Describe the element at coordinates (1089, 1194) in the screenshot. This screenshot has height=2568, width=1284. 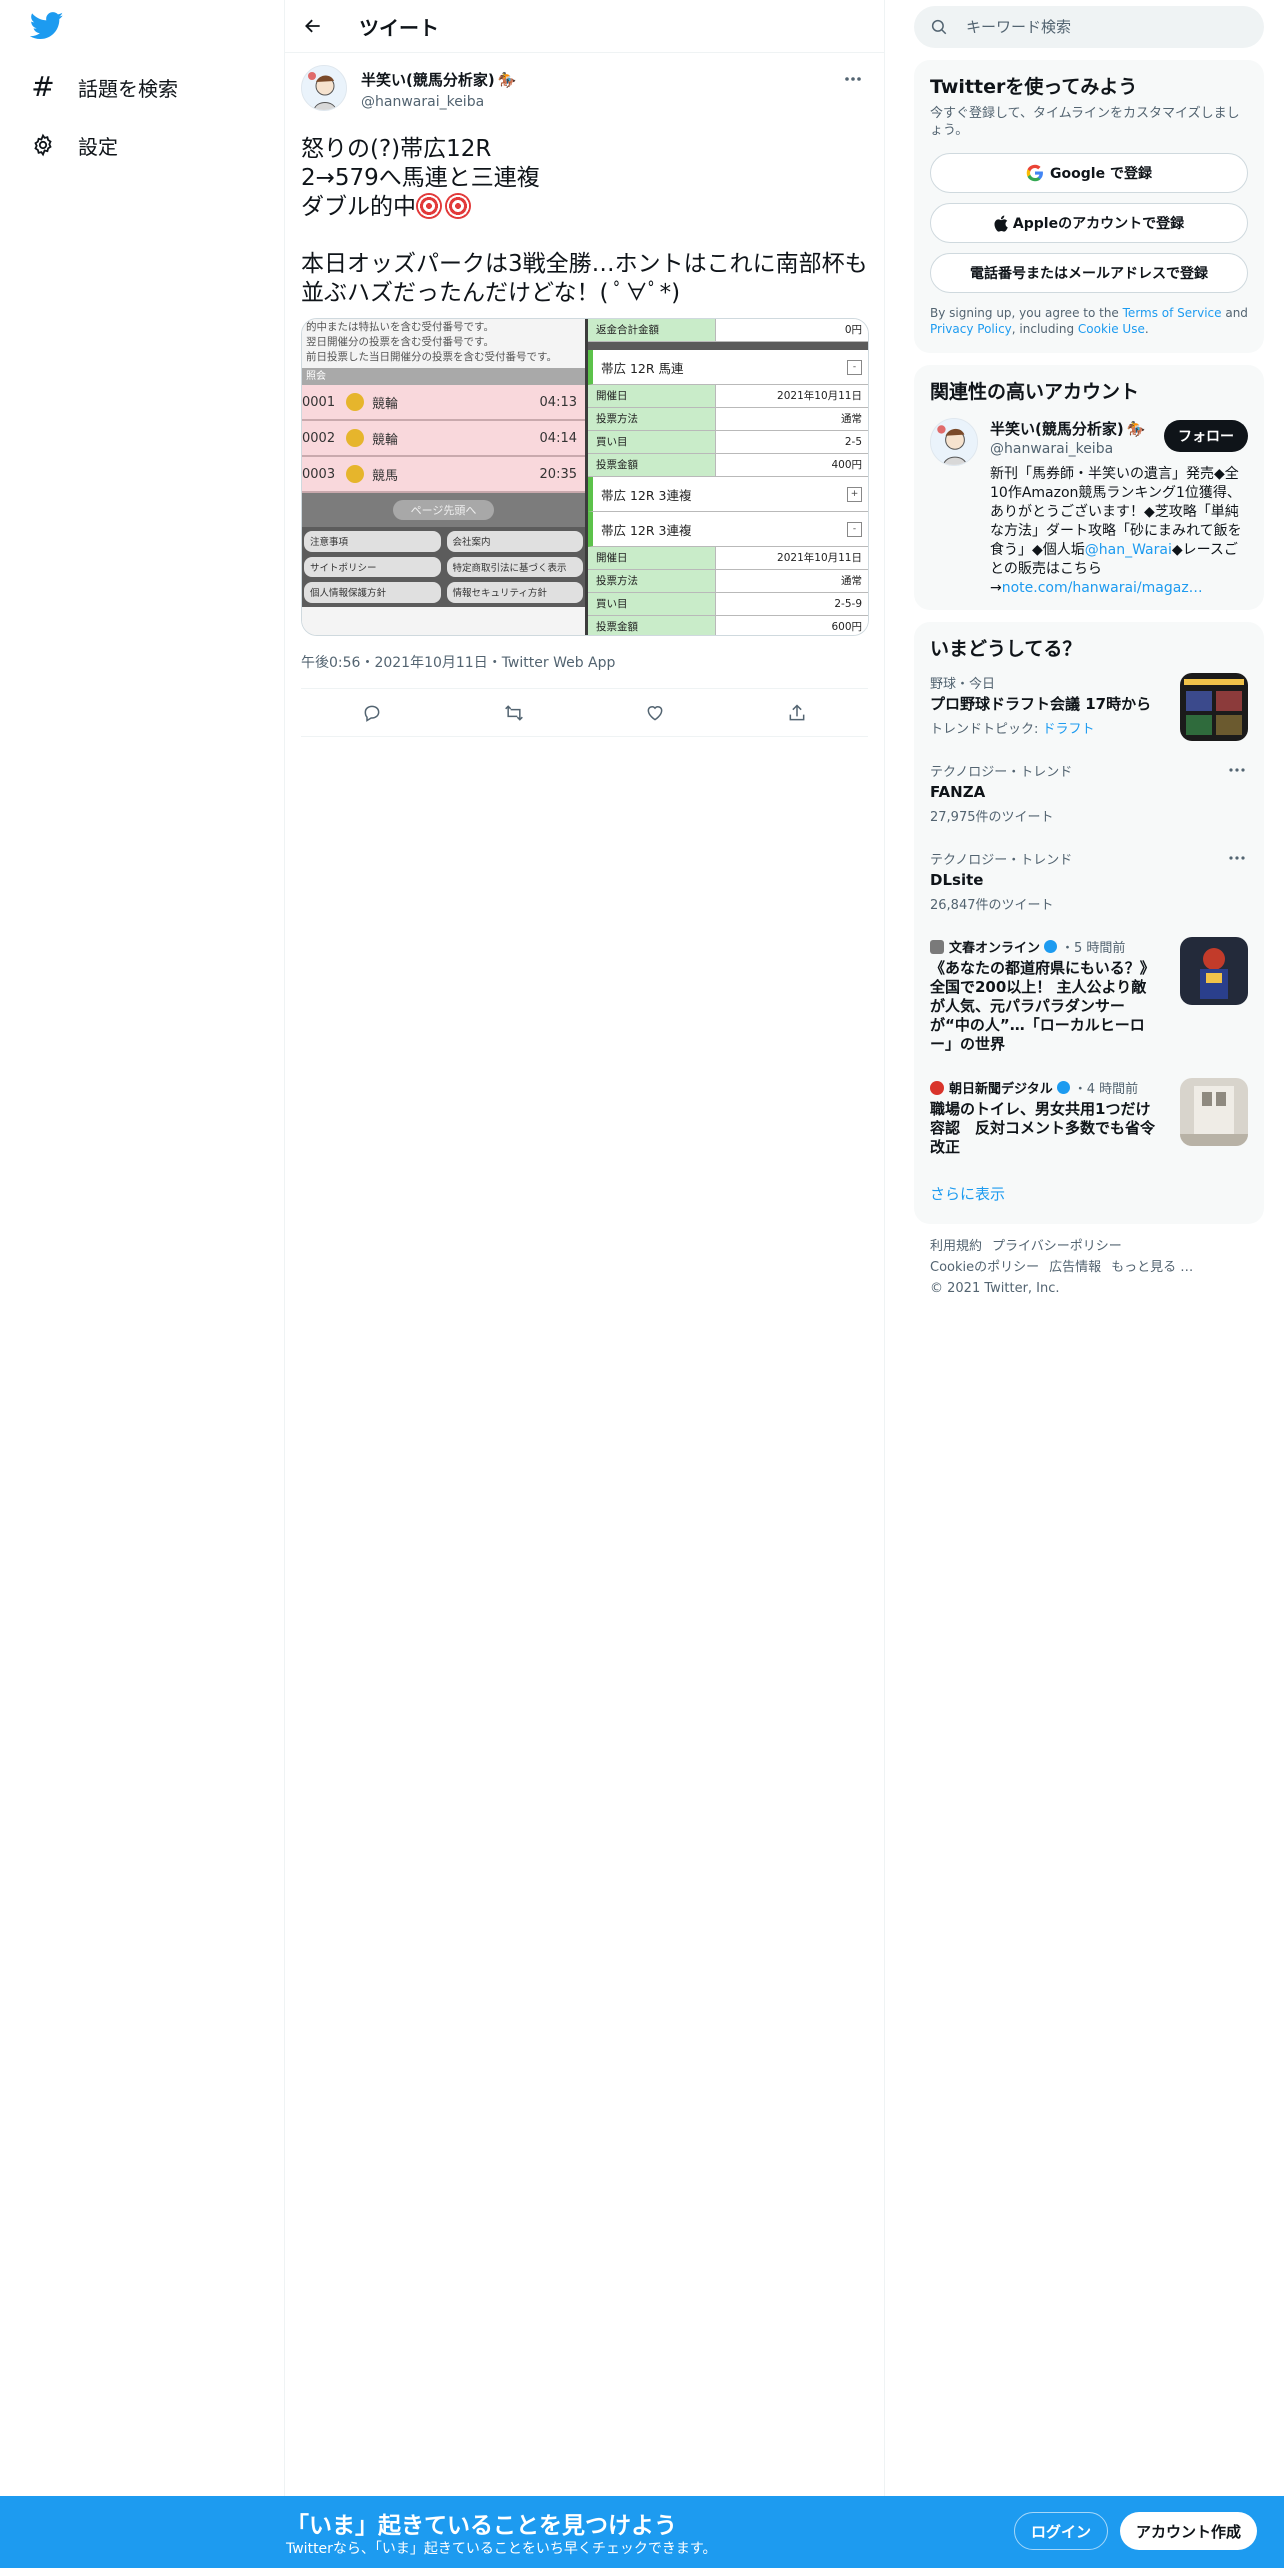
I see `show-more-link: さらに表示` at that location.